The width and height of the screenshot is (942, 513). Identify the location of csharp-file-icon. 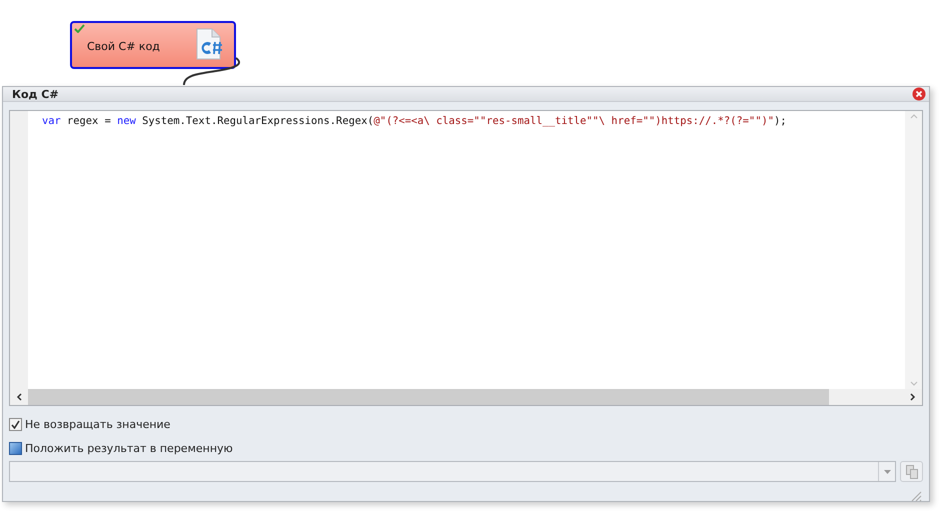
(209, 44).